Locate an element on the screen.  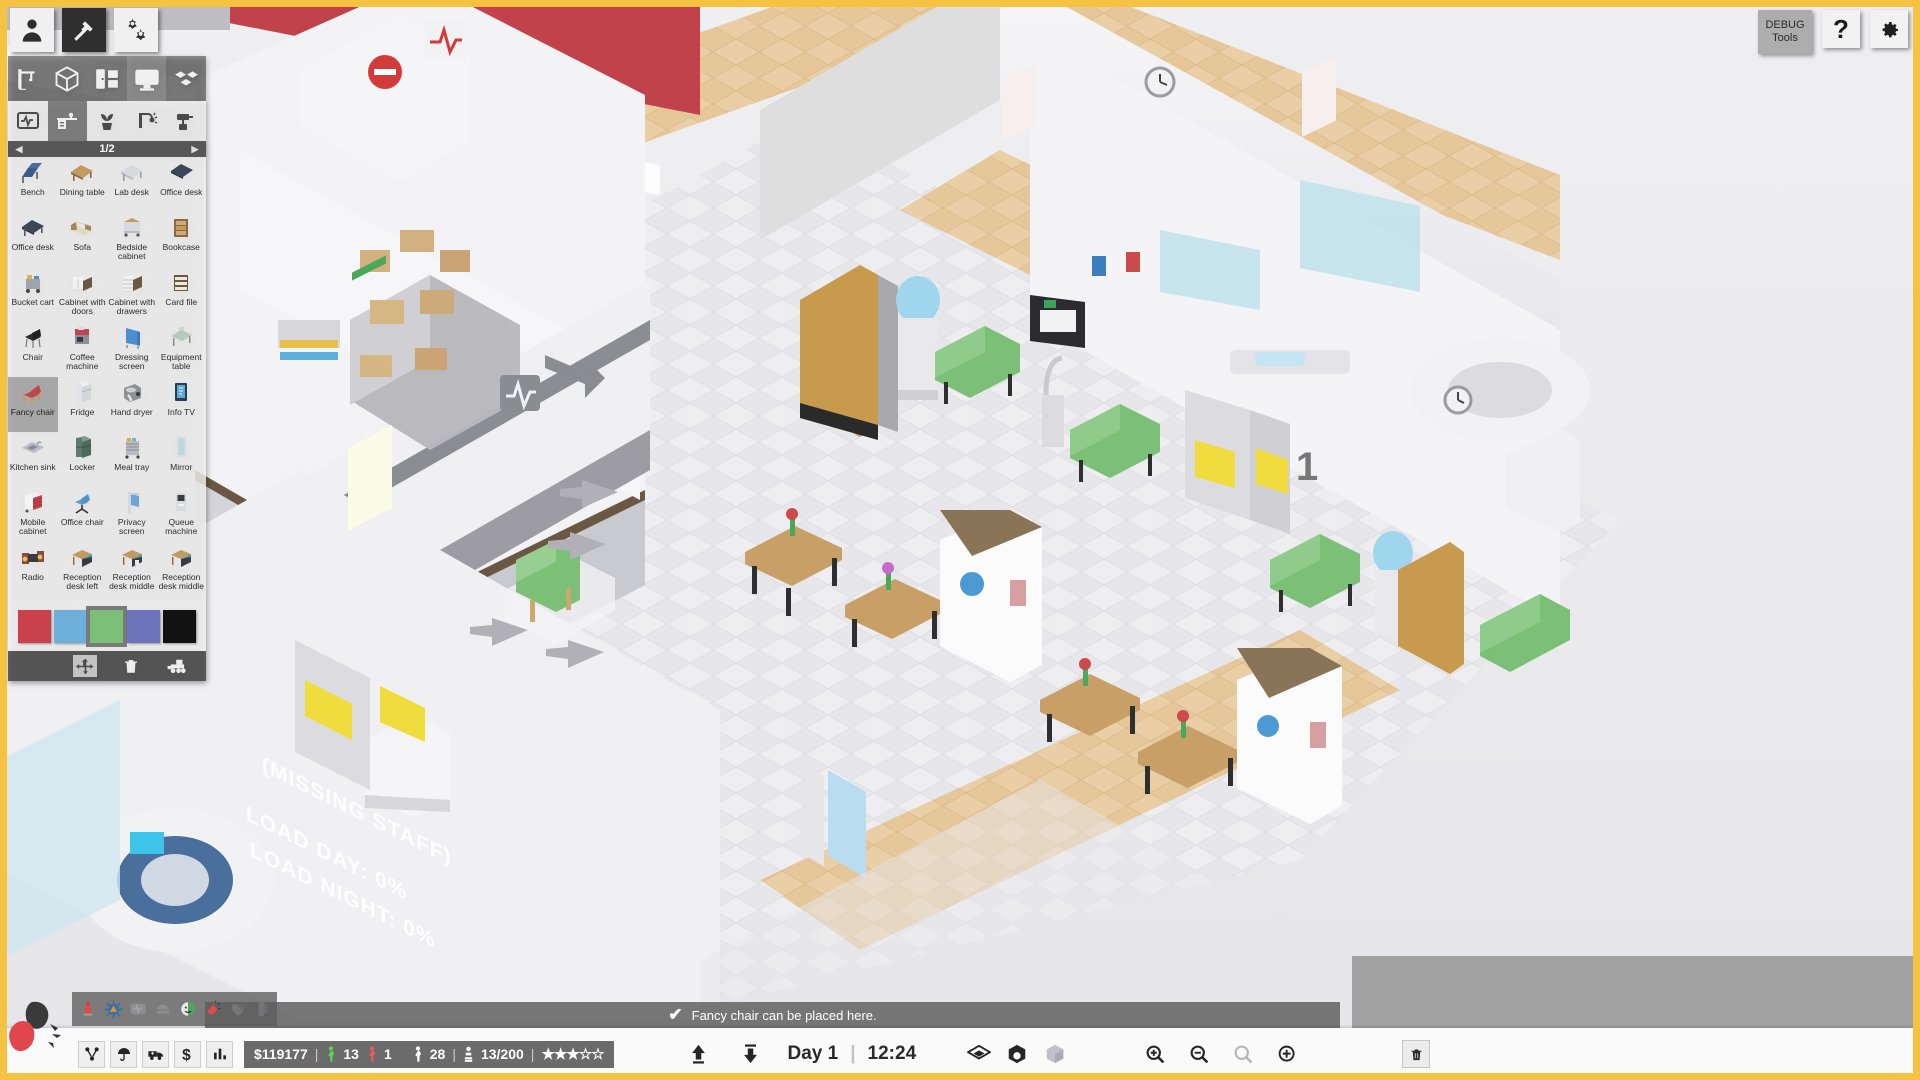
color-swatch-purple is located at coordinates (143, 626).